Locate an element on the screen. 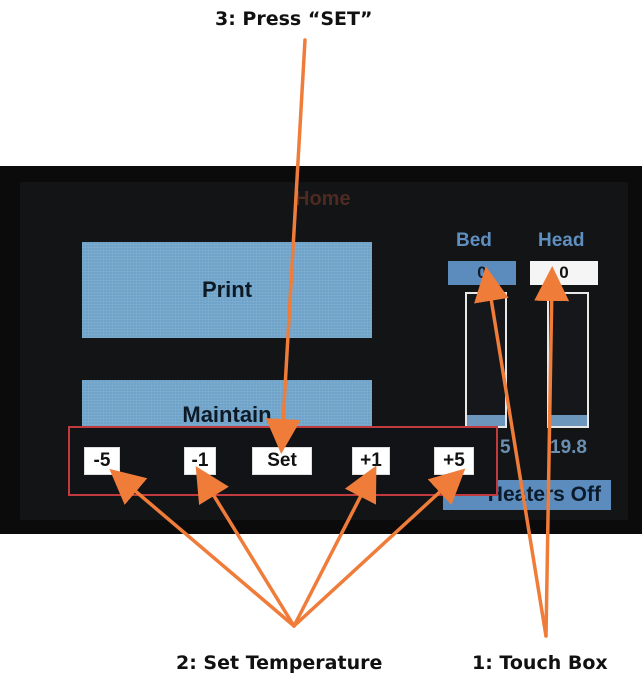 This screenshot has height=684, width=642. bed-heading: Bed is located at coordinates (474, 240).